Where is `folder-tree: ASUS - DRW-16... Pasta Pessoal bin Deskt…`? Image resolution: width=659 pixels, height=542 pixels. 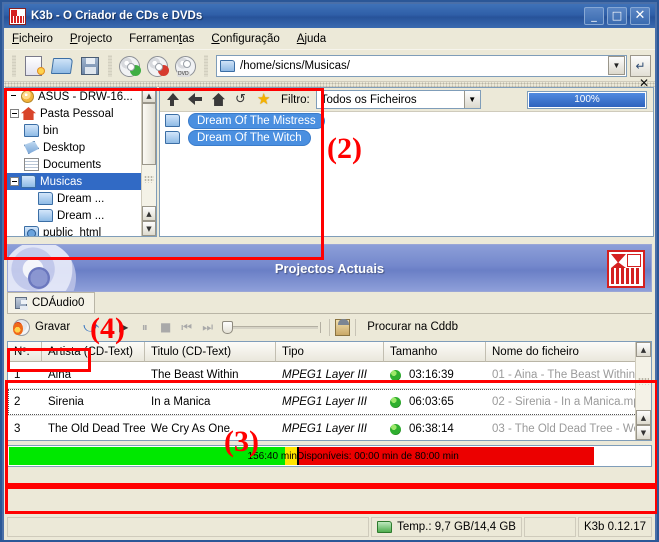
folder-tree: ASUS - DRW-16... Pasta Pessoal bin Deskt… is located at coordinates (81, 162).